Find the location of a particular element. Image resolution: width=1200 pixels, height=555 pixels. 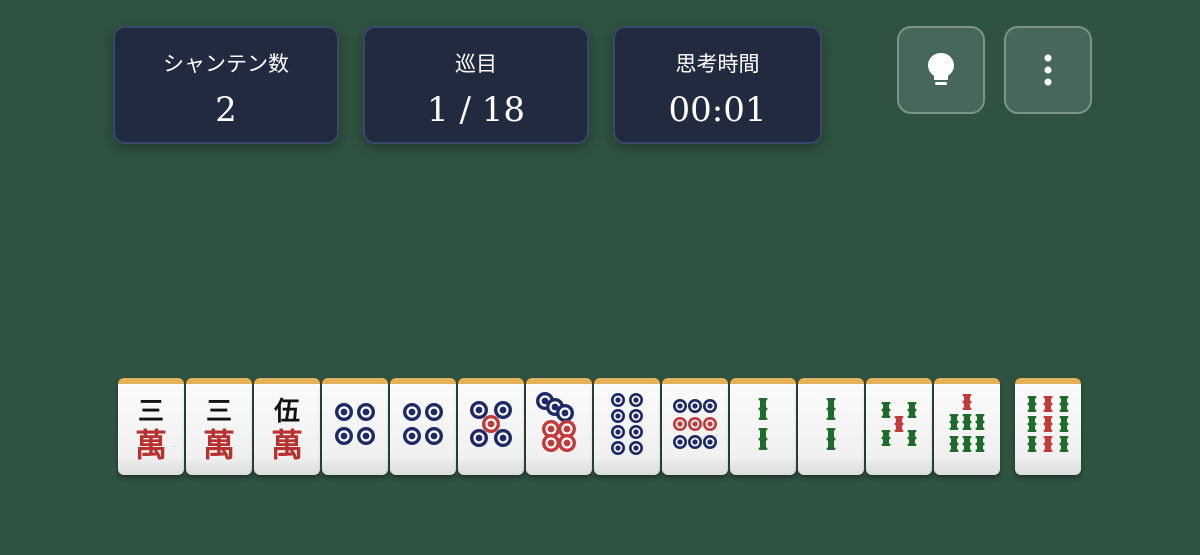

hint-button is located at coordinates (941, 70).